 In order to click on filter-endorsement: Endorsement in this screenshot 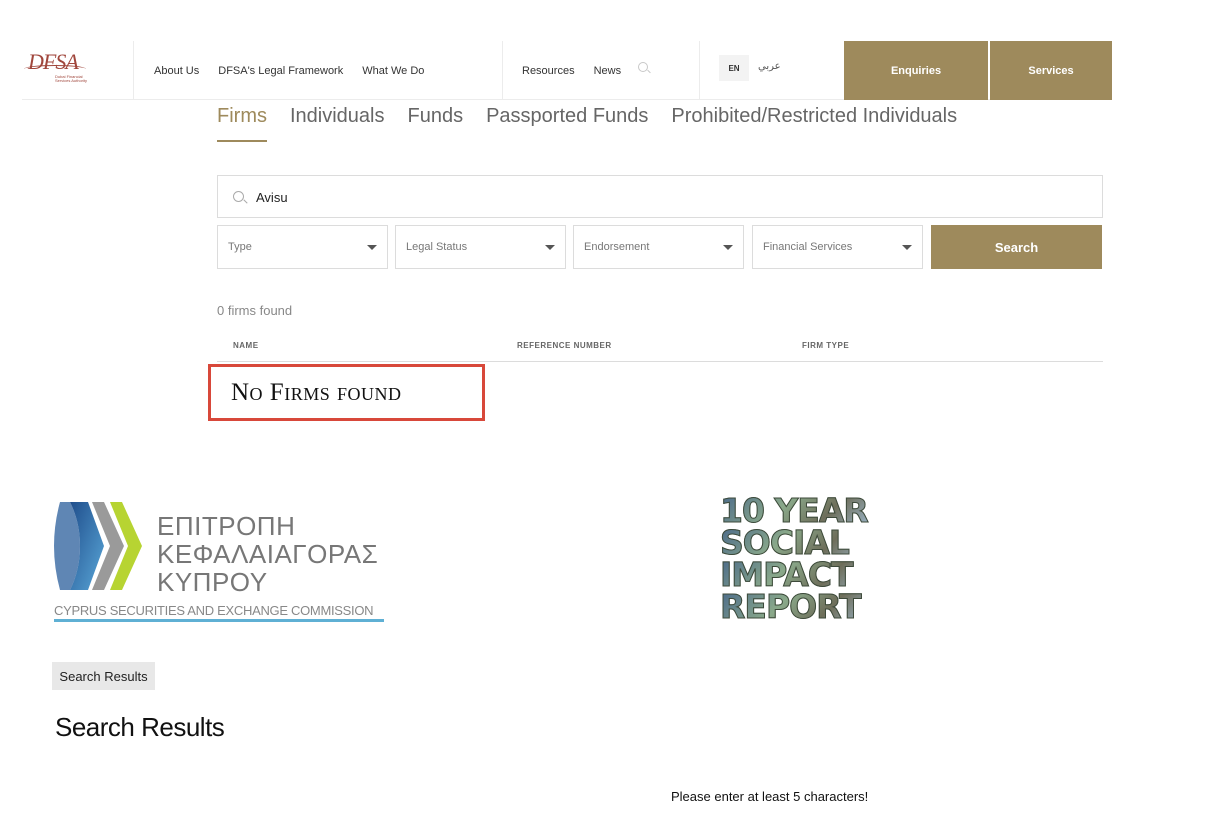, I will do `click(658, 247)`.